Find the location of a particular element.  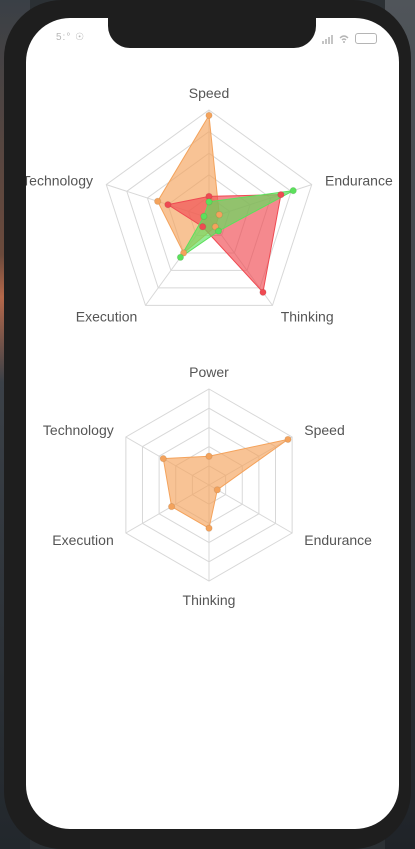

axis-label: Power is located at coordinates (209, 372).